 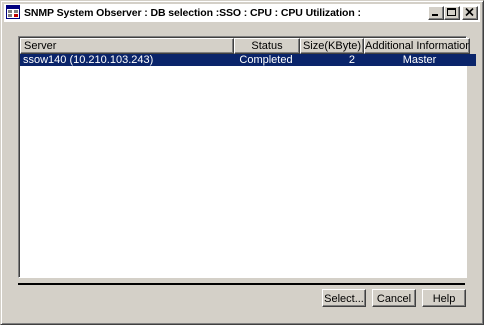 I want to click on divider, so click(x=241, y=284).